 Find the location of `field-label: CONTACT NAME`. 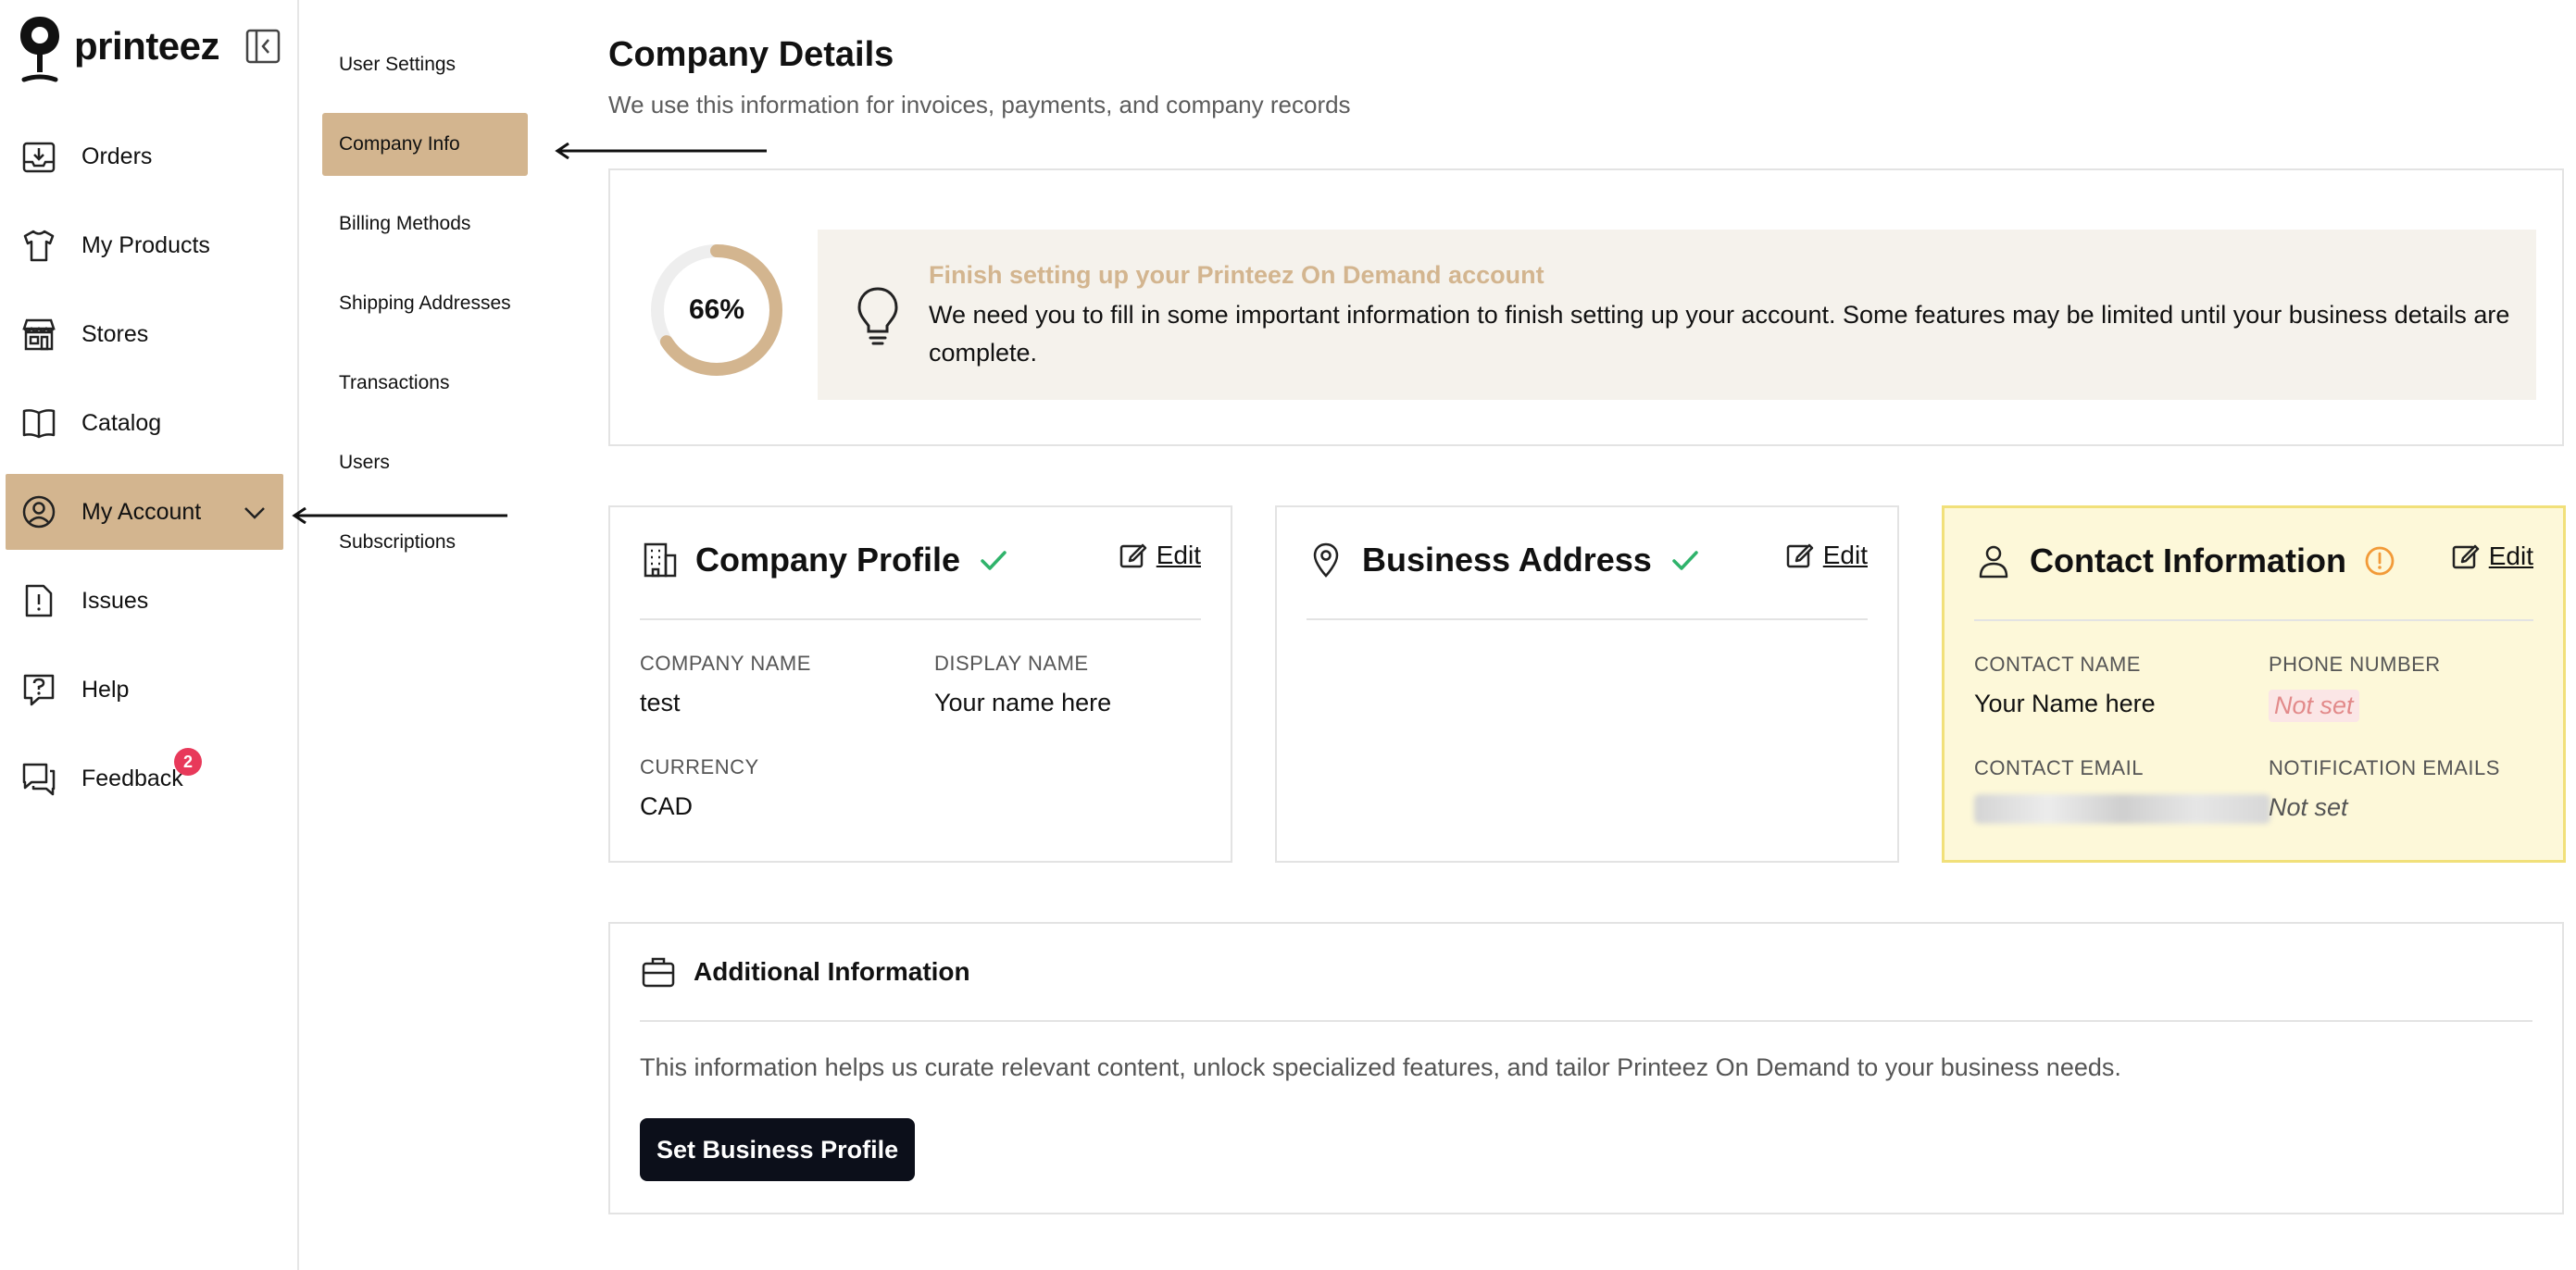

field-label: CONTACT NAME is located at coordinates (2057, 664).